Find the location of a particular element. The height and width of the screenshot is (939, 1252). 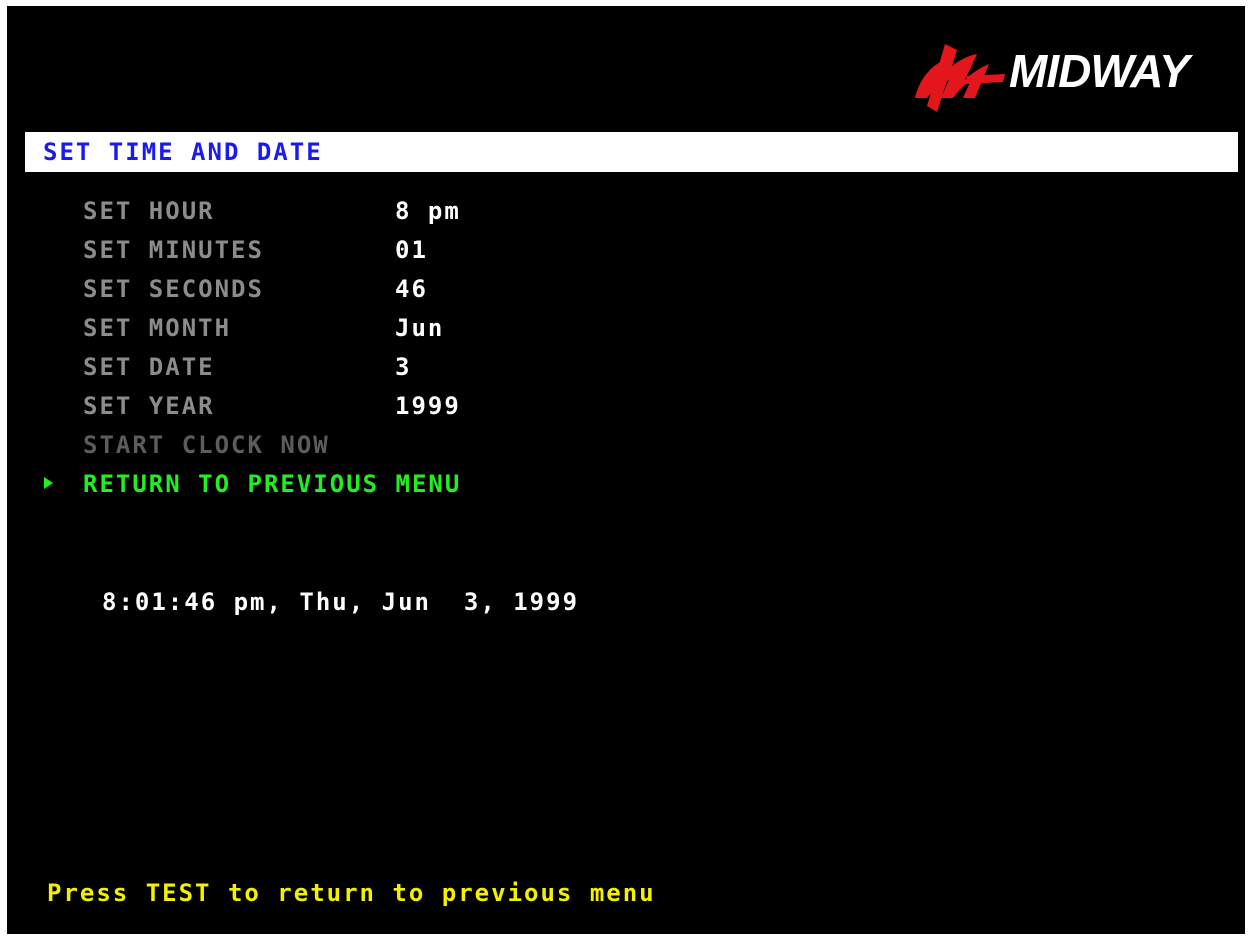

triangle-right-icon is located at coordinates (48, 483).